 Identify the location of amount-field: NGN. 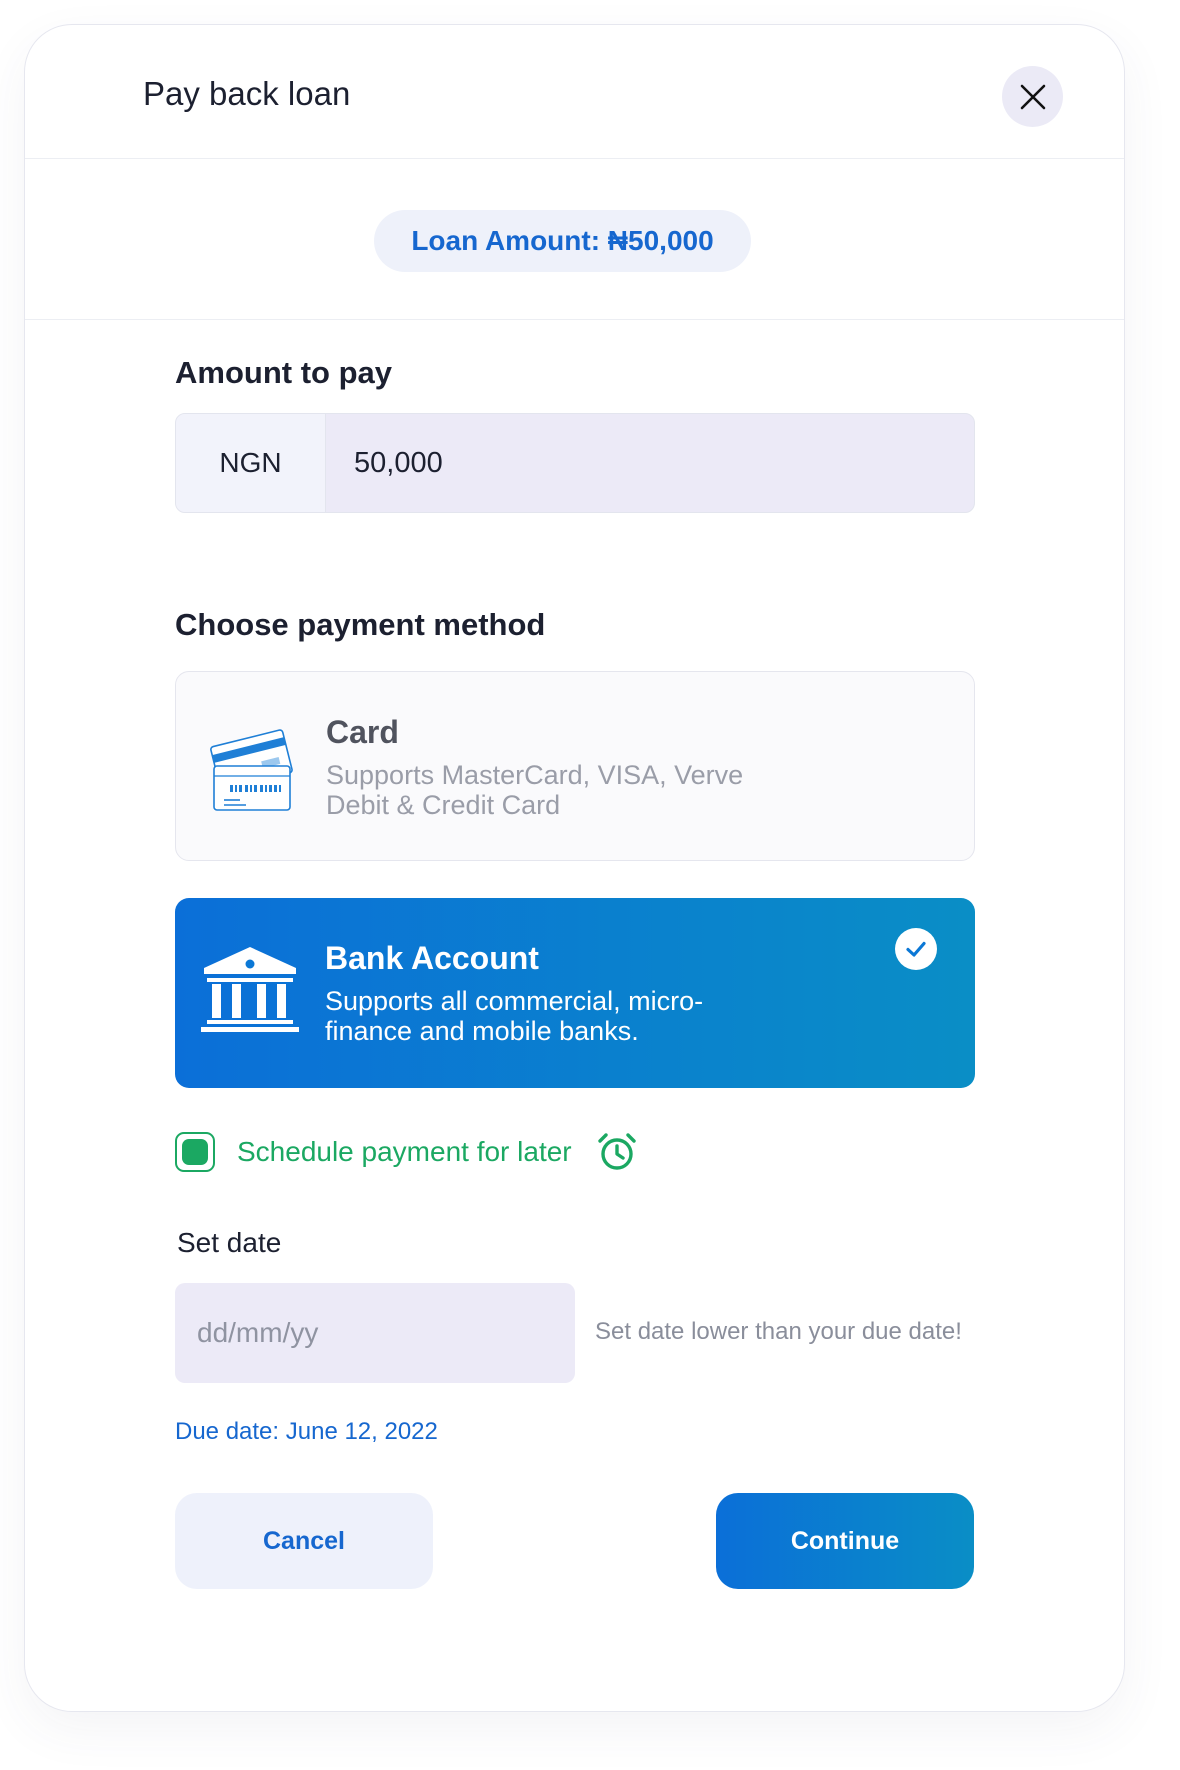
(575, 463).